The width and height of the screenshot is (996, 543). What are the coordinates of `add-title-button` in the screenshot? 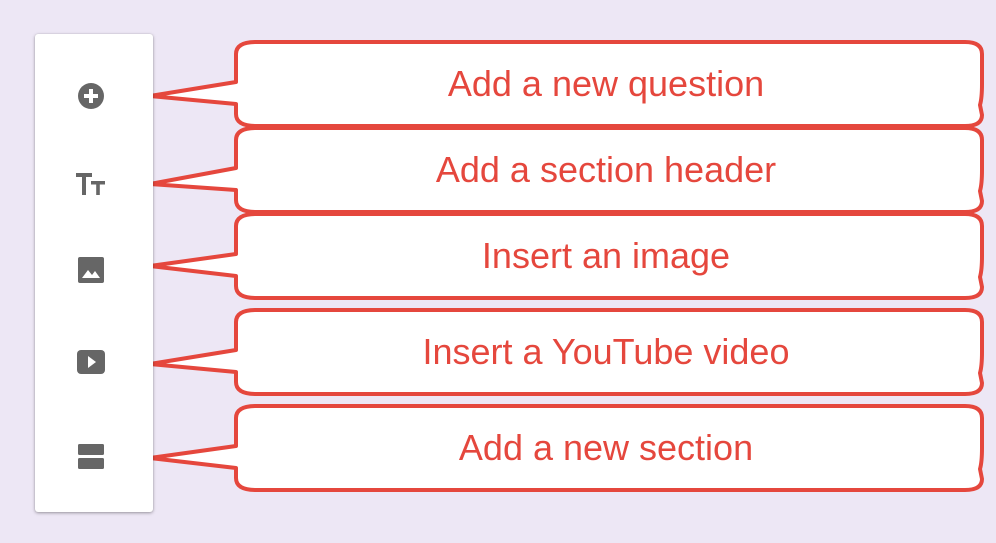 It's located at (91, 184).